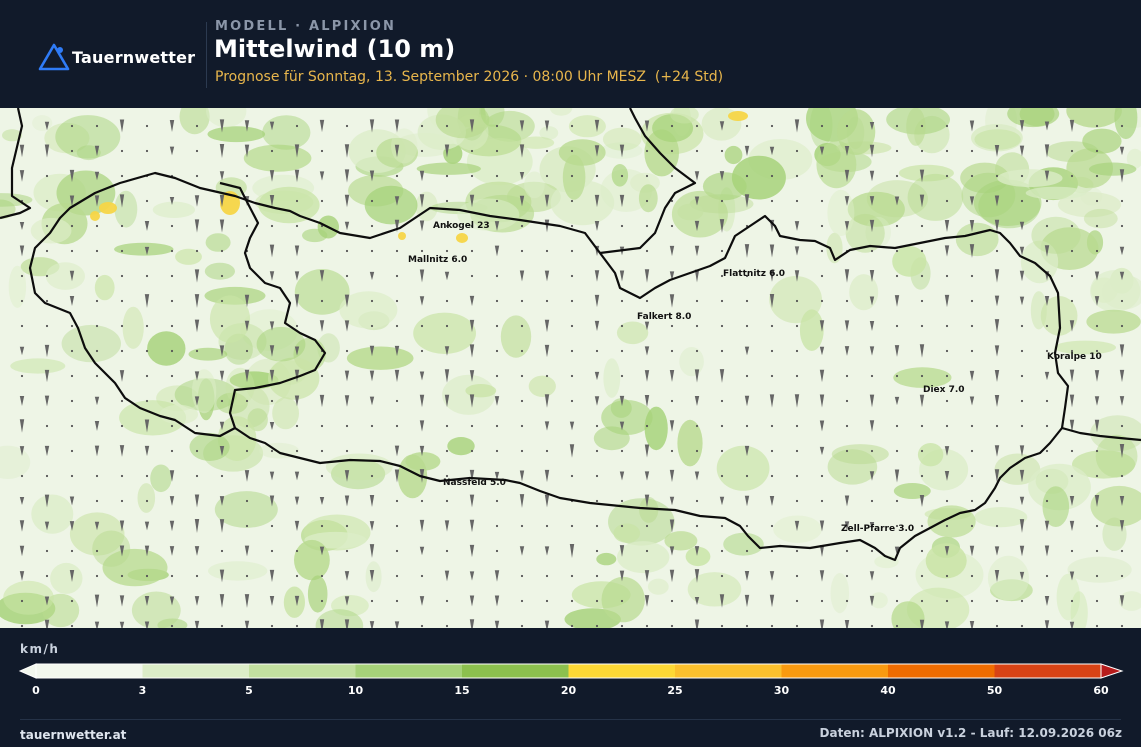  I want to click on legend-swatch, so click(622, 671).